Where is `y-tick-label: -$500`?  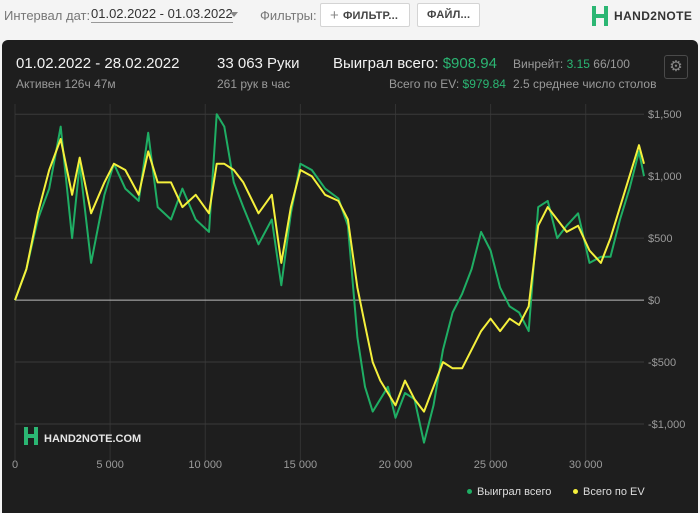 y-tick-label: -$500 is located at coordinates (662, 363).